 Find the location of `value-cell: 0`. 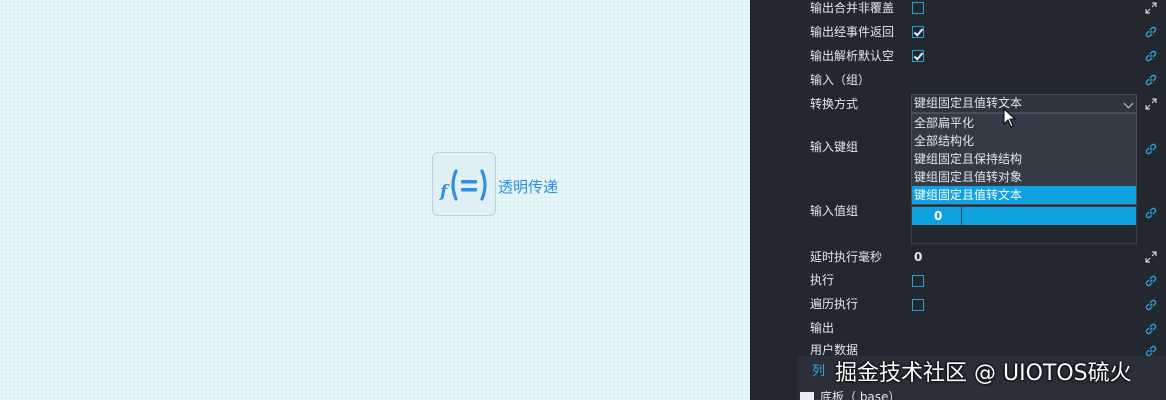

value-cell: 0 is located at coordinates (1024, 216).